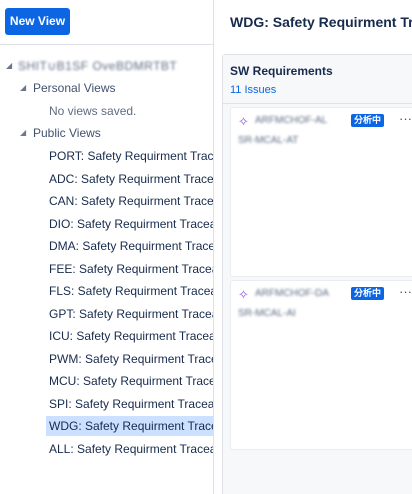  What do you see at coordinates (93, 111) in the screenshot?
I see `no-views-text: No views saved.` at bounding box center [93, 111].